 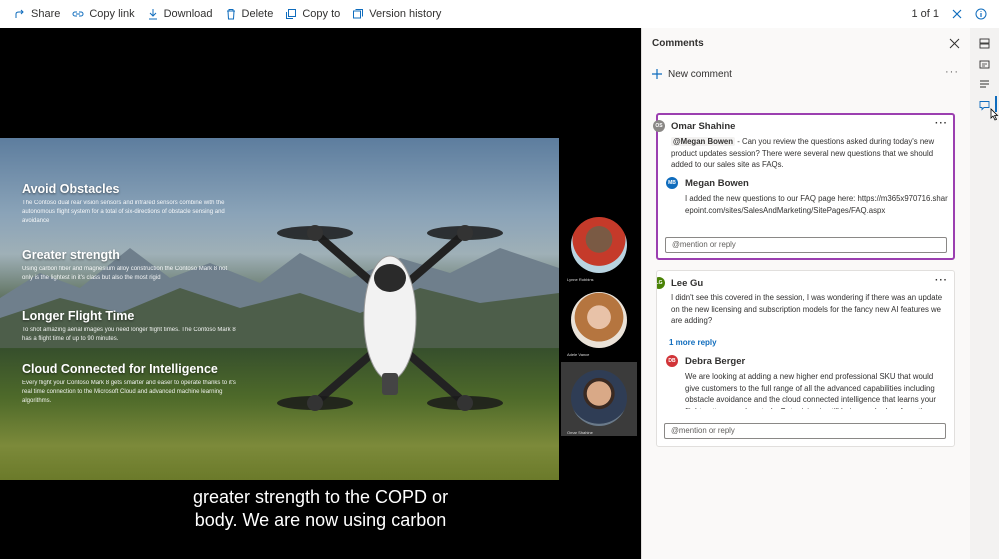 I want to click on transcript-icon, so click(x=984, y=84).